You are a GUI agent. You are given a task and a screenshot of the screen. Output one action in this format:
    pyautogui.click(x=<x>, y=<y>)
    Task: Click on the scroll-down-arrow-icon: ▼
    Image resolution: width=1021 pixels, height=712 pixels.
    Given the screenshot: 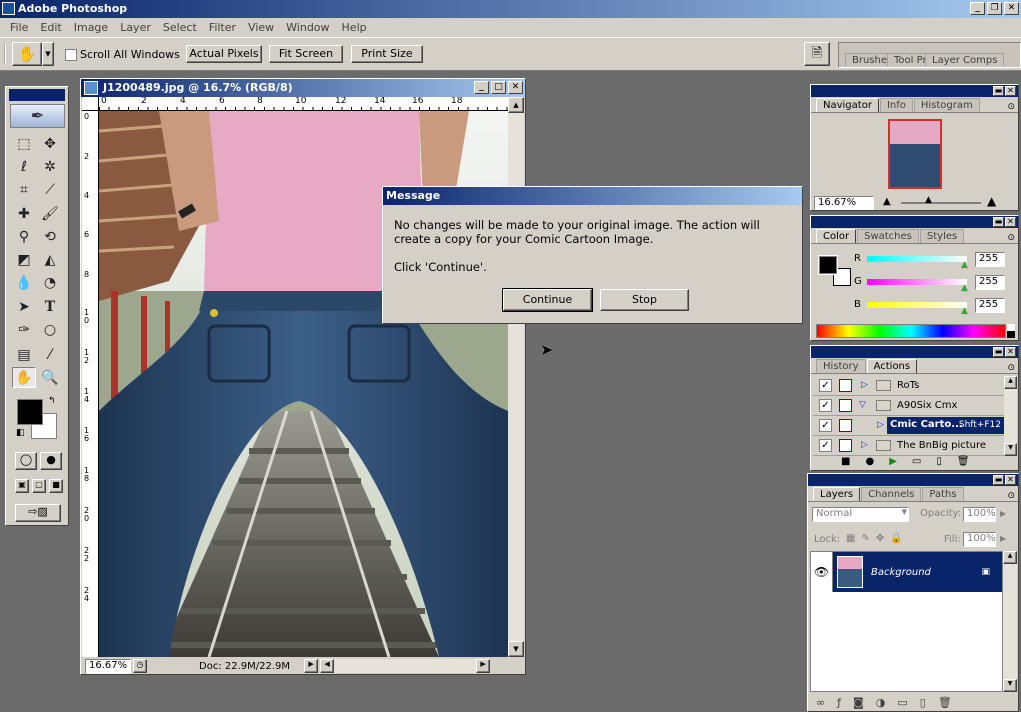 What is the action you would take?
    pyautogui.click(x=516, y=649)
    